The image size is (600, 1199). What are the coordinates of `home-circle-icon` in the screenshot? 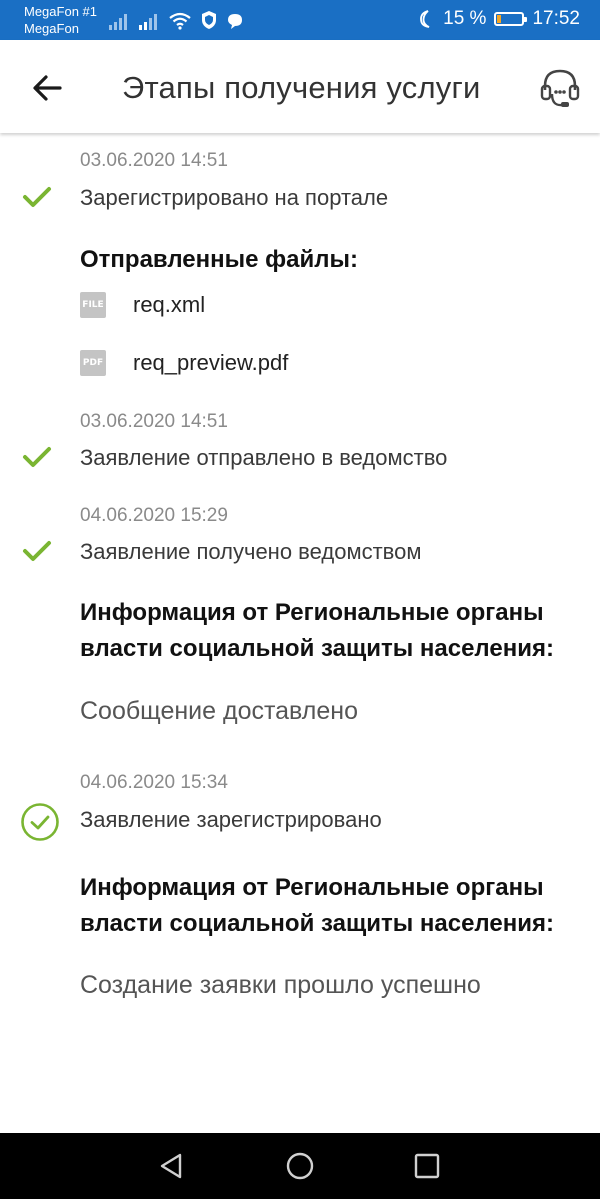 It's located at (300, 1166).